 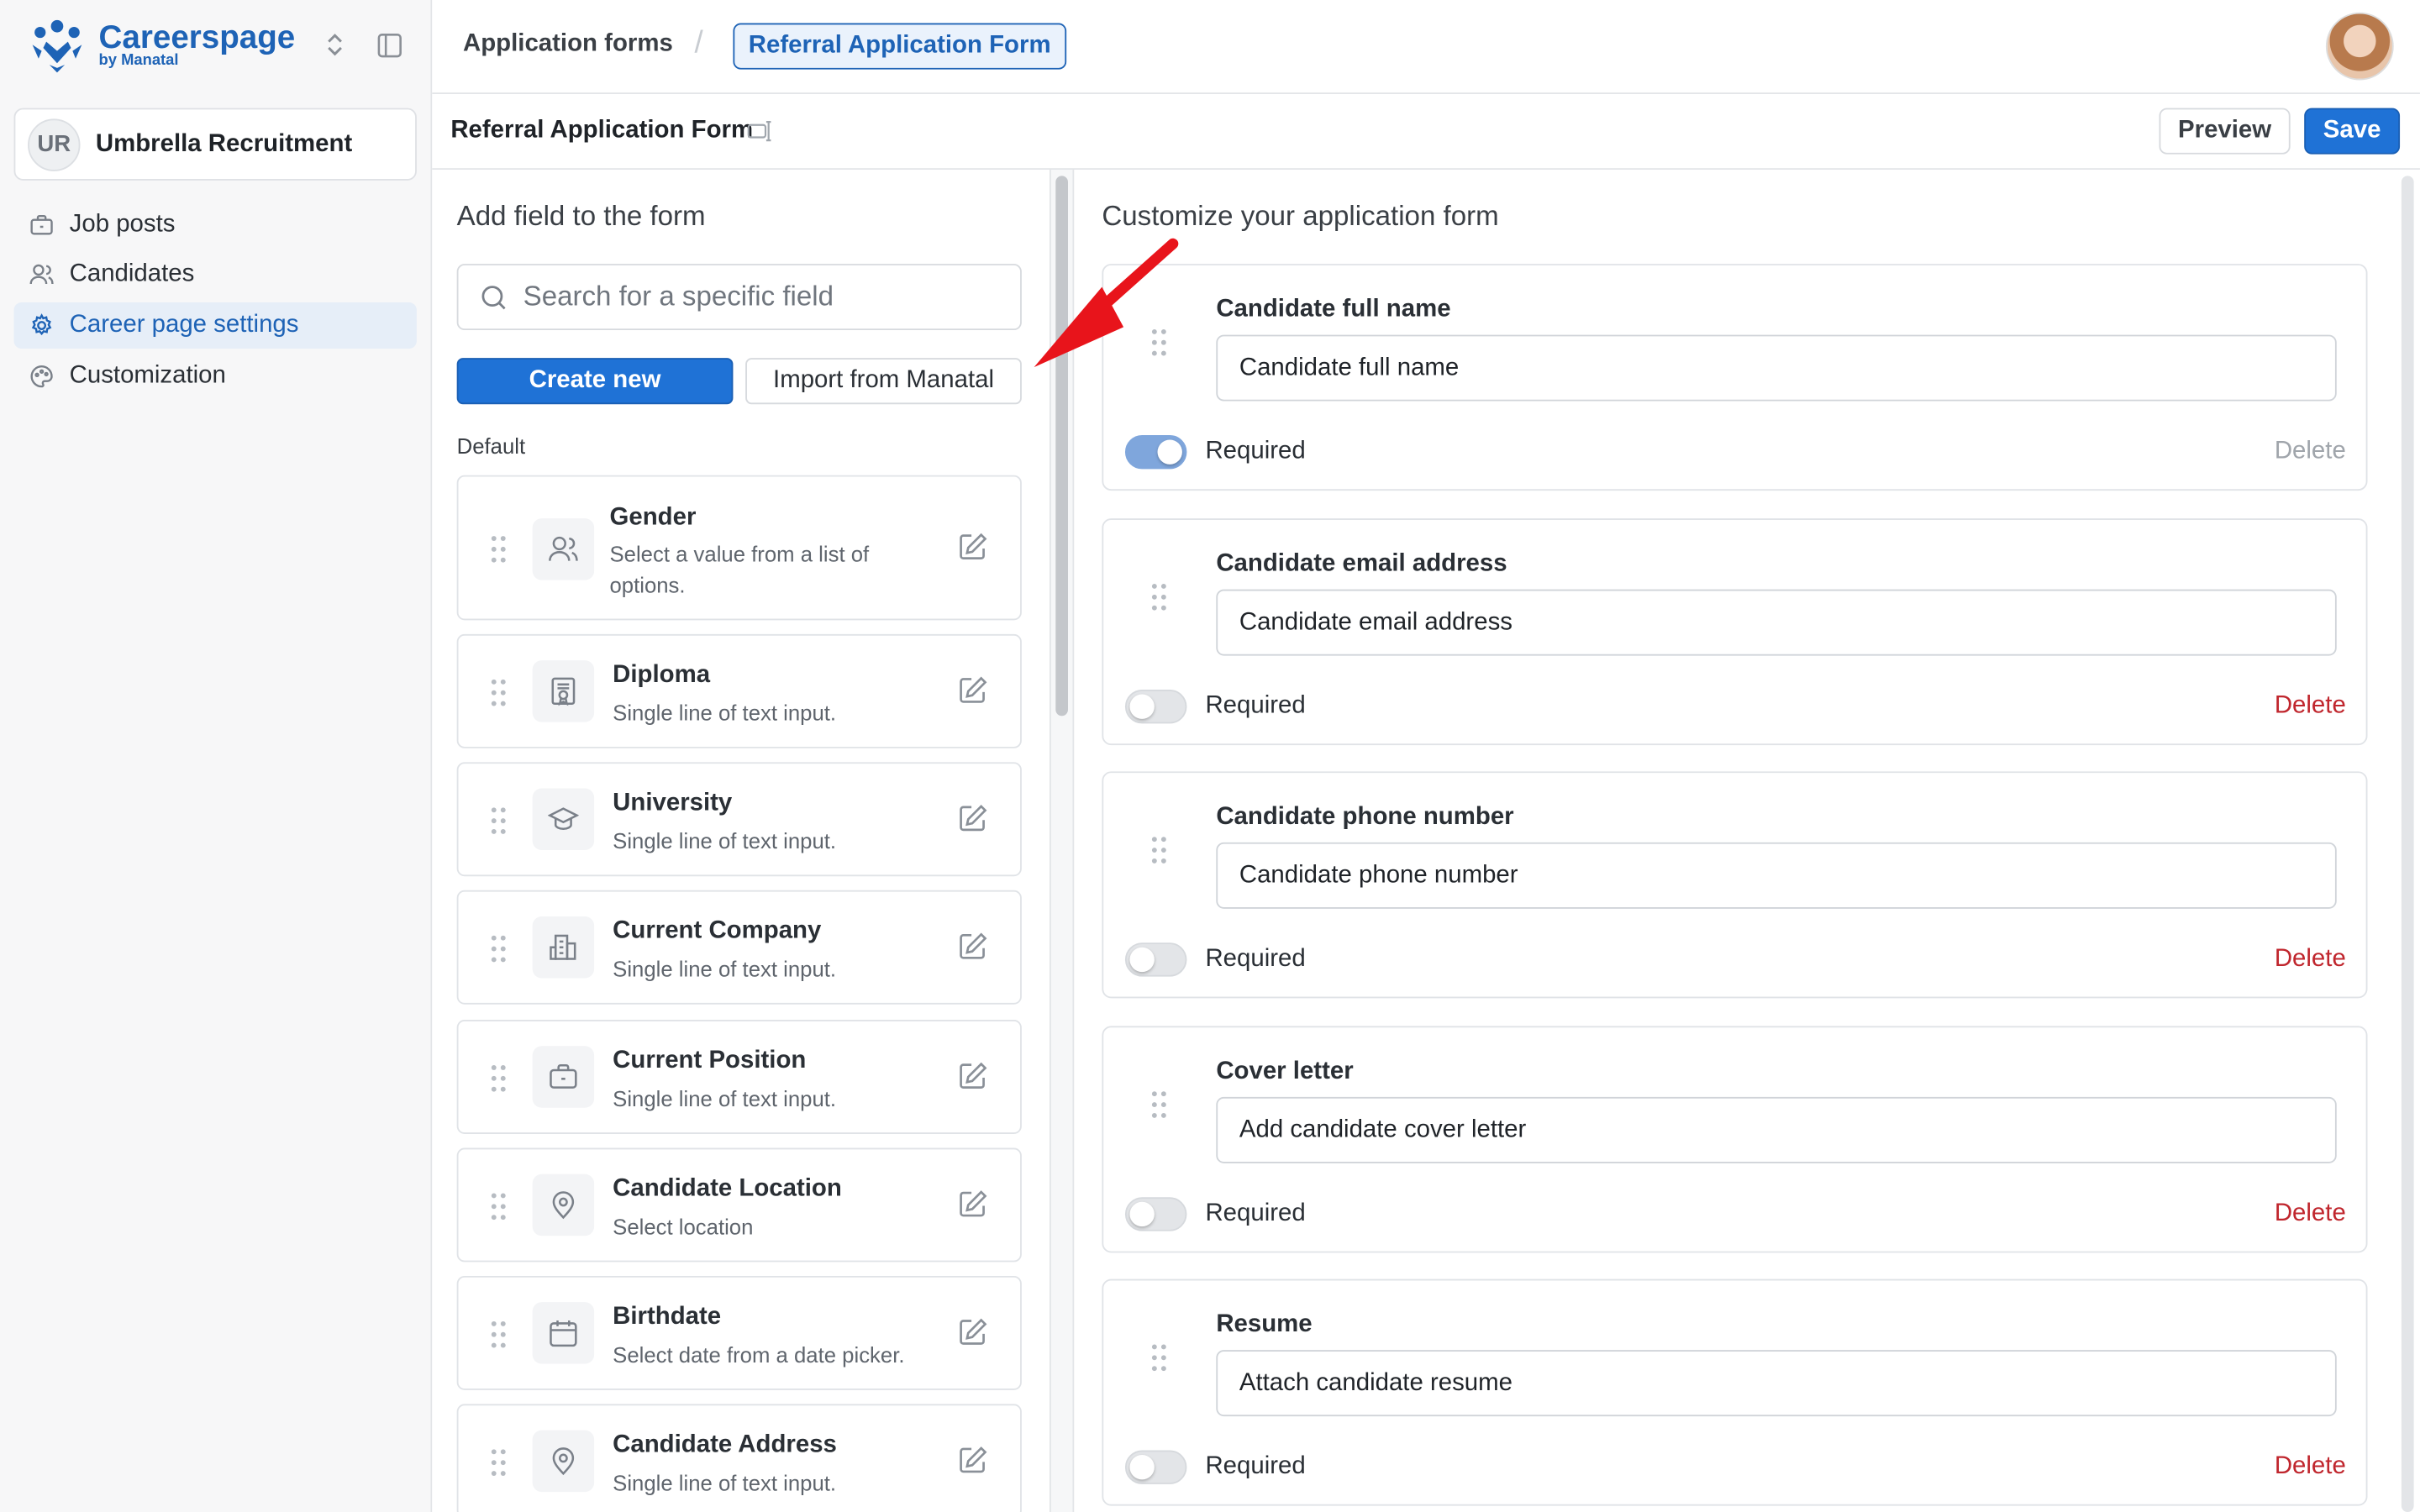 I want to click on form-field-input: Candidate email address, so click(x=1776, y=622).